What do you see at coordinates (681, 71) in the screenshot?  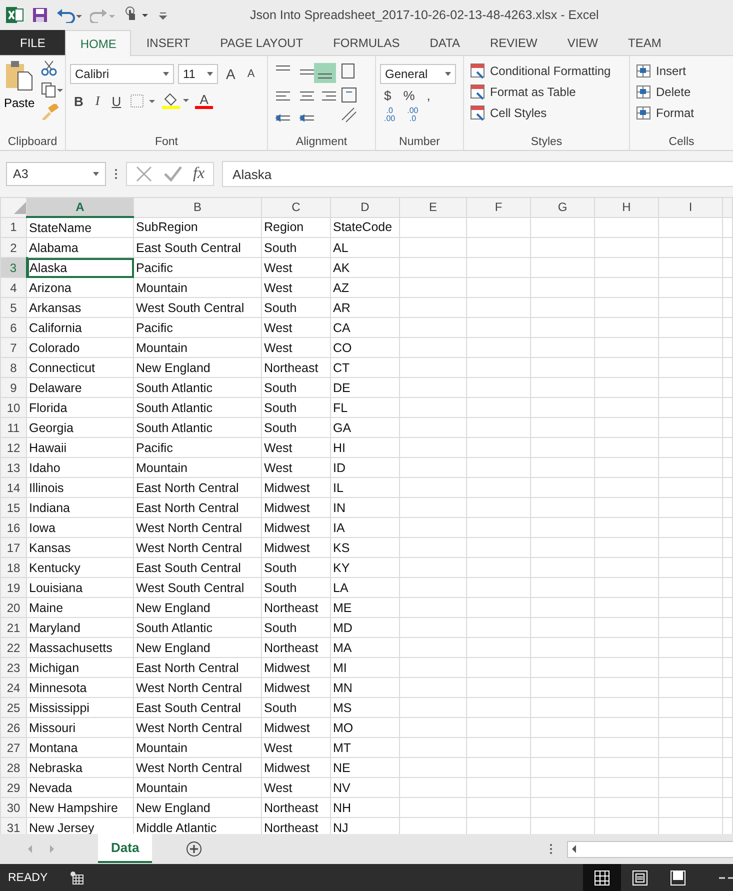 I see `cells-menu-button: Insert` at bounding box center [681, 71].